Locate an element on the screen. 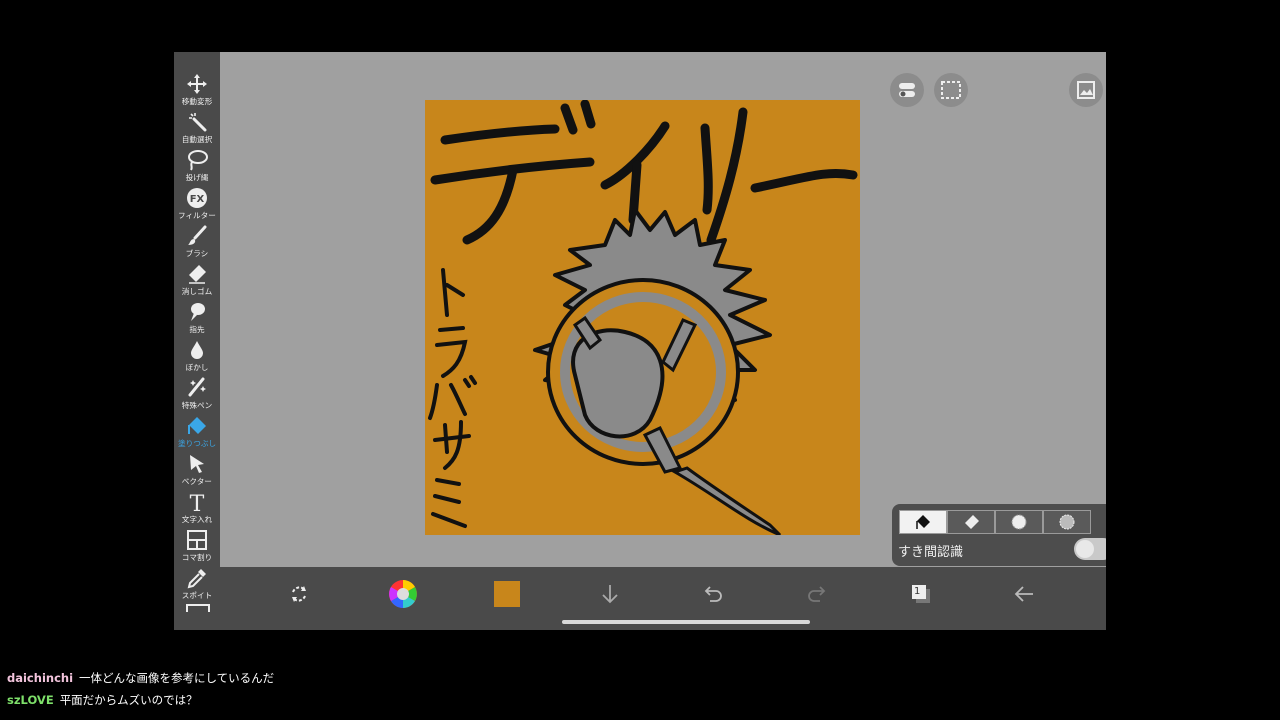  fill-mode-circle is located at coordinates (1019, 522).